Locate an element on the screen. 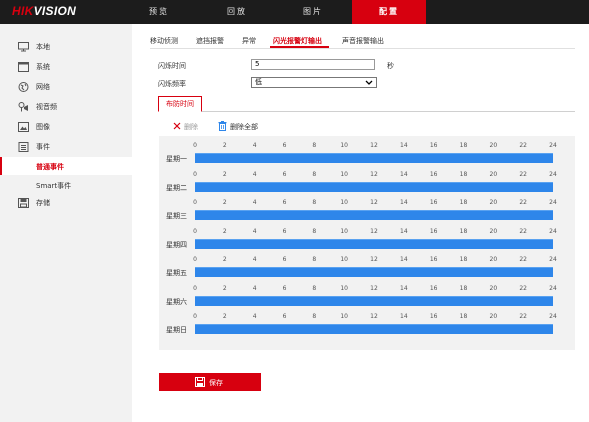 This screenshot has height=422, width=589. hour-tick-label: 12 is located at coordinates (374, 259).